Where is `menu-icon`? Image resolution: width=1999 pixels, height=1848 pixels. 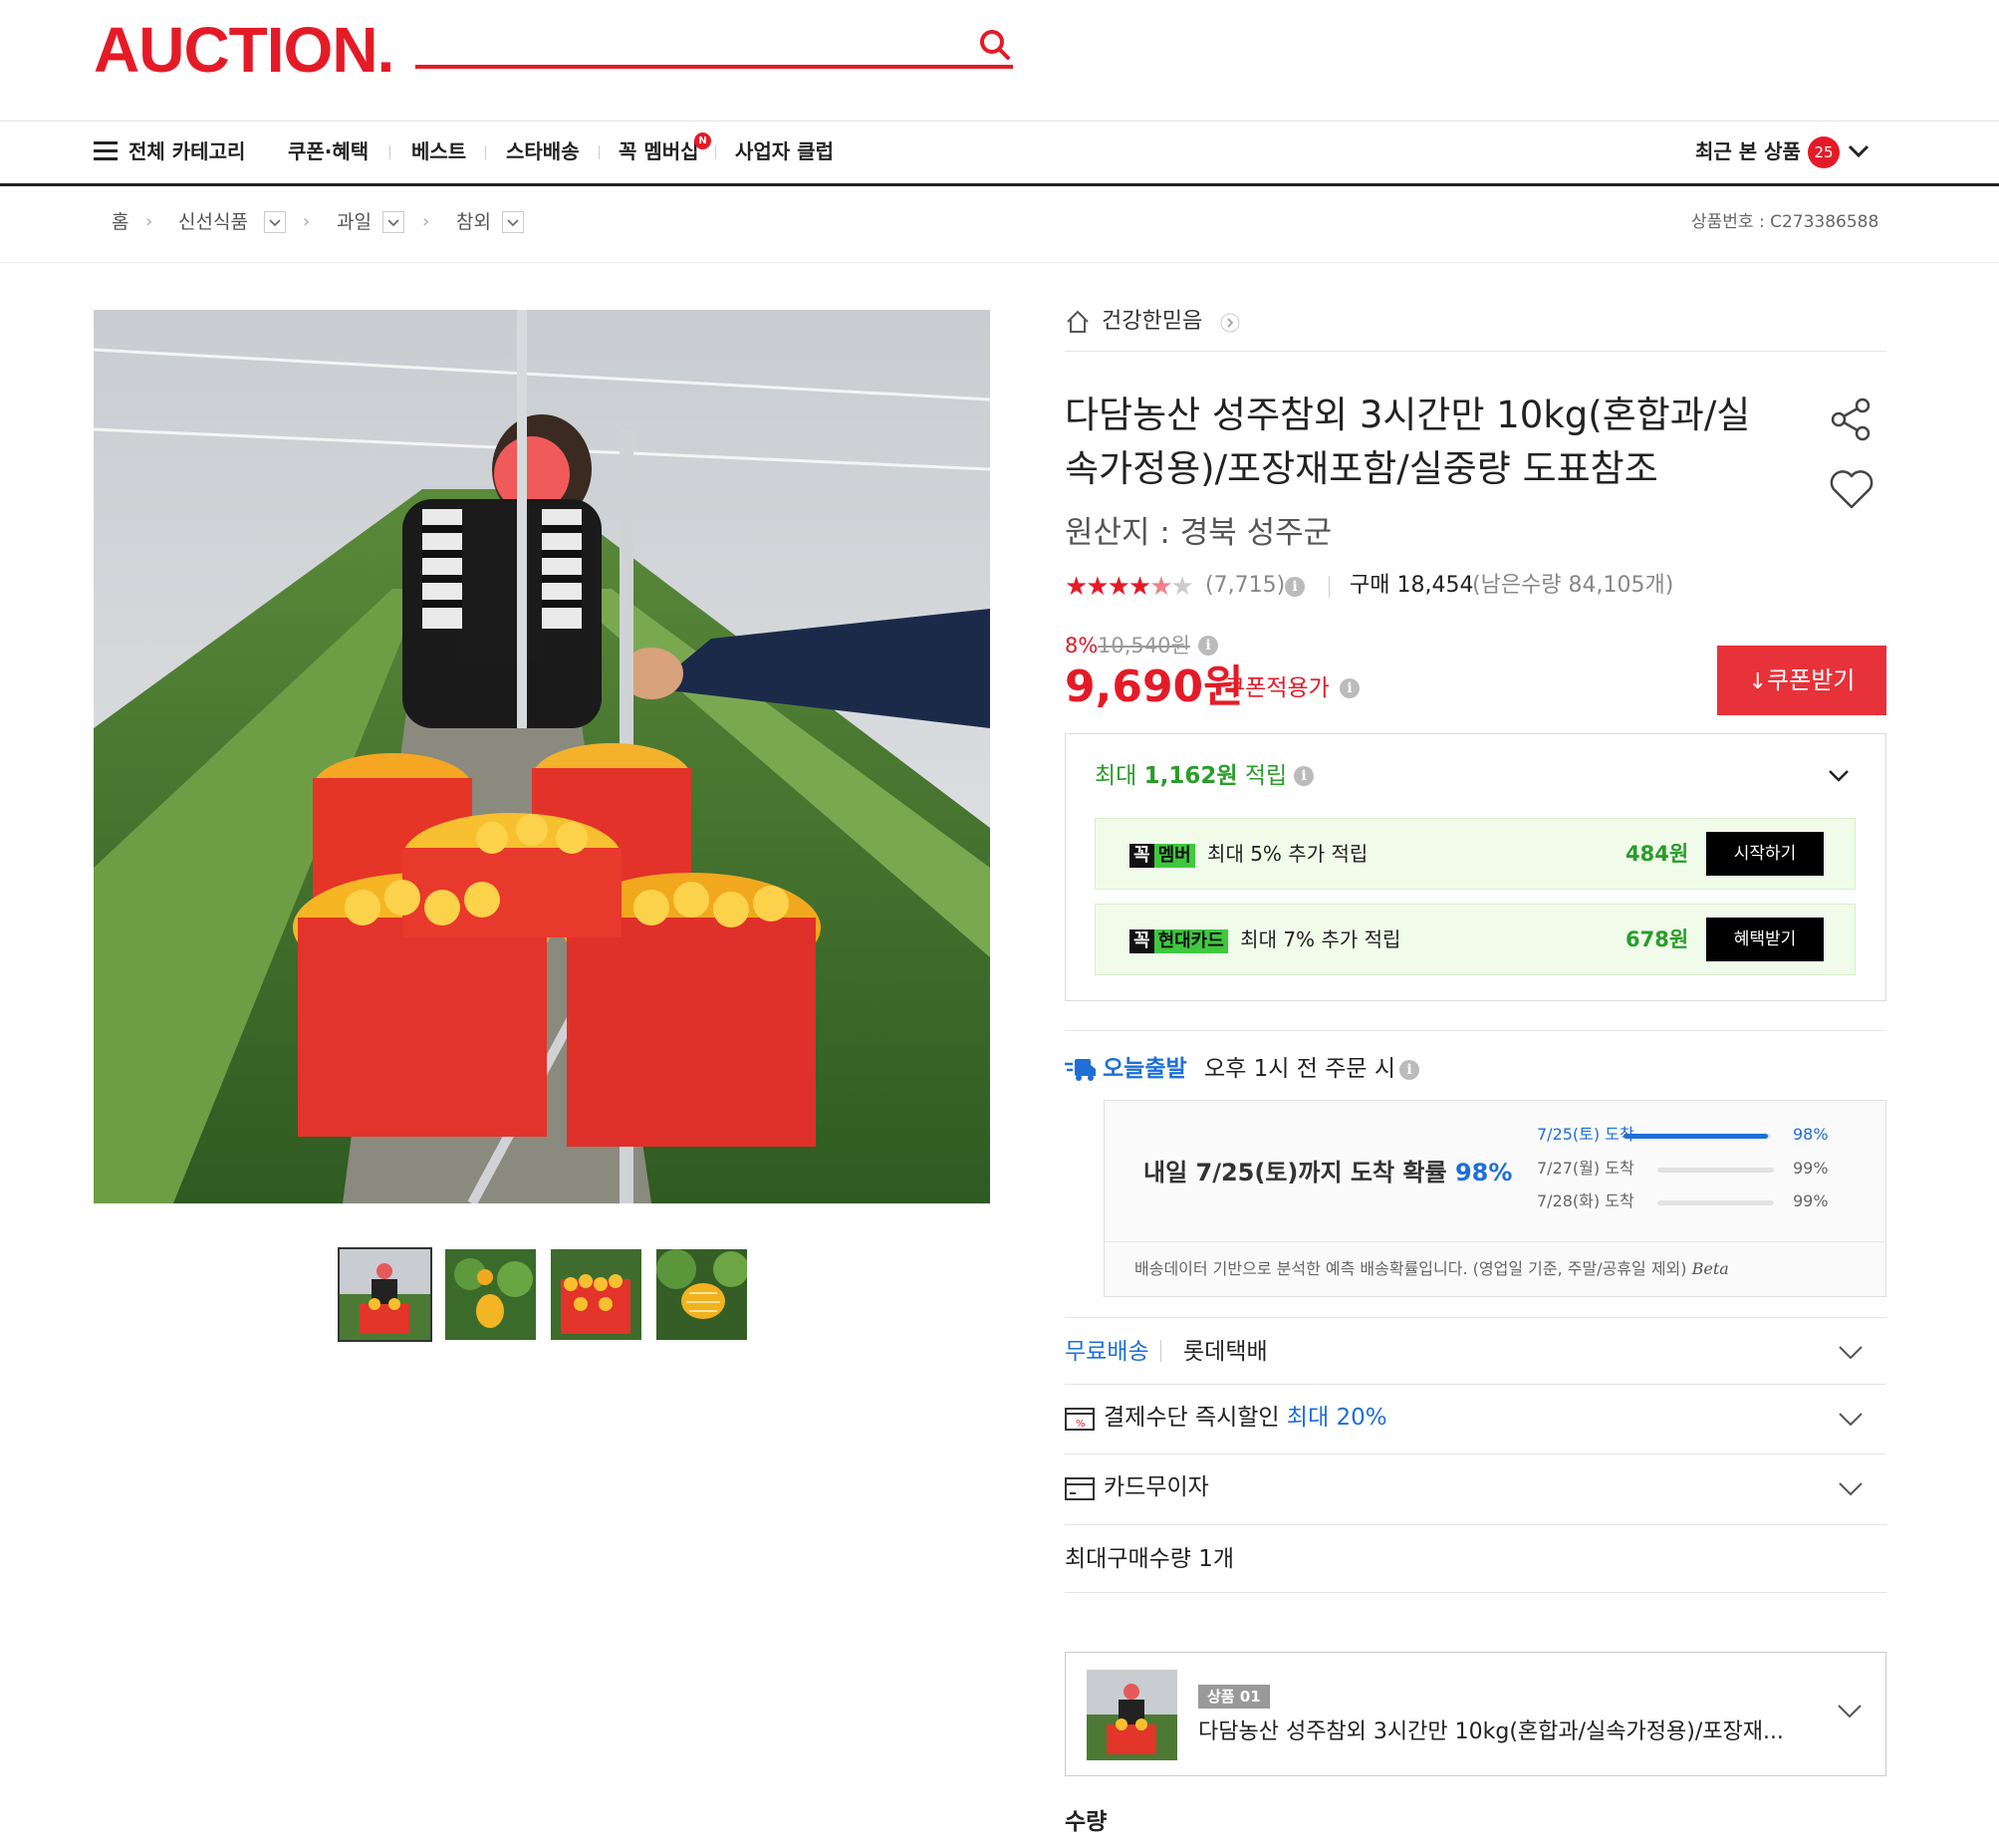 menu-icon is located at coordinates (106, 151).